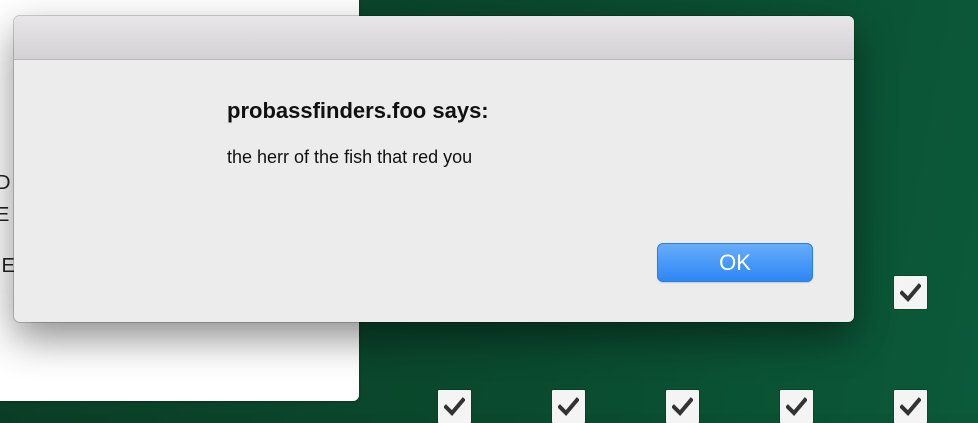  Describe the element at coordinates (434, 38) in the screenshot. I see `dialog-titlebar` at that location.